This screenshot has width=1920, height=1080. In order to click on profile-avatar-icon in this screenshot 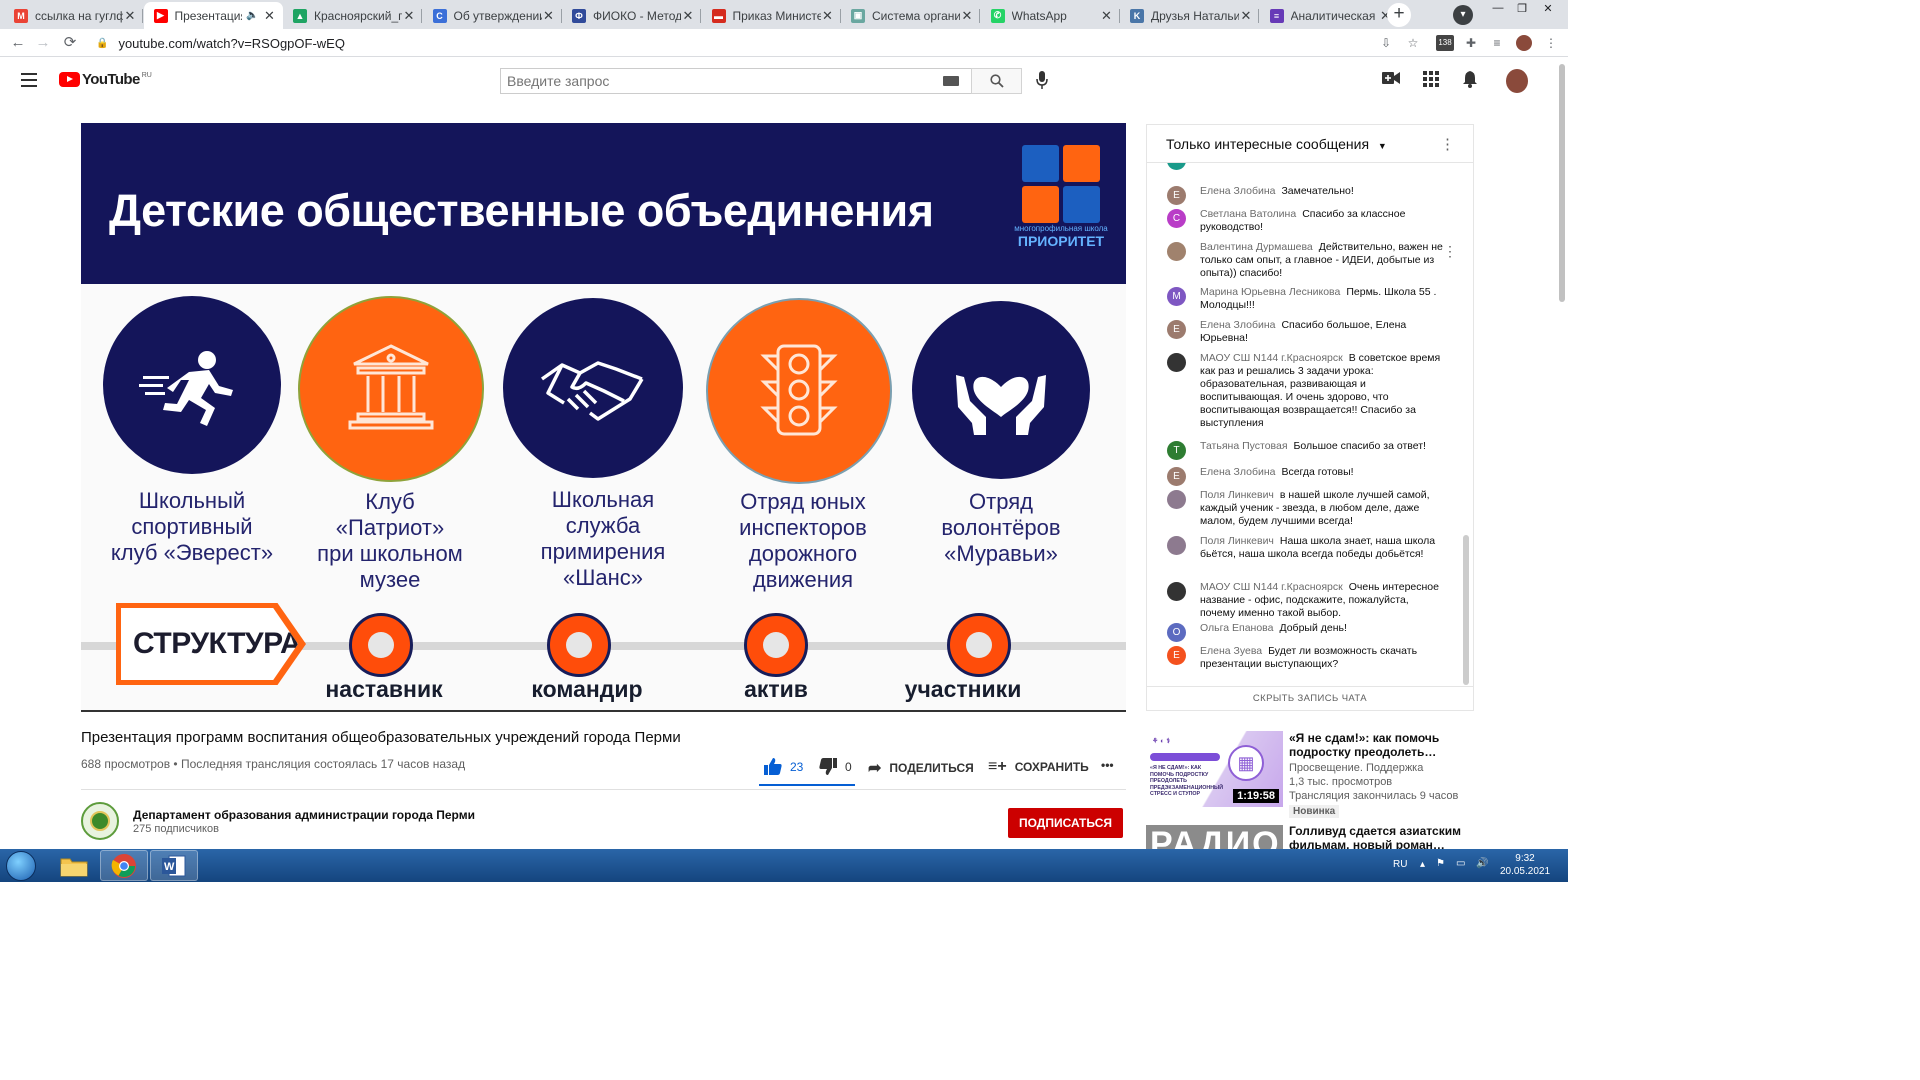, I will do `click(1524, 43)`.